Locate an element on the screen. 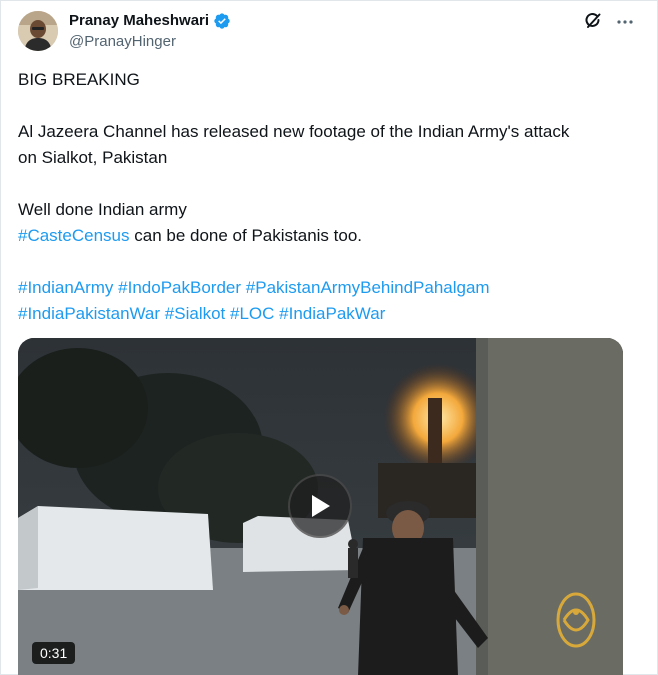  play-icon is located at coordinates (320, 506).